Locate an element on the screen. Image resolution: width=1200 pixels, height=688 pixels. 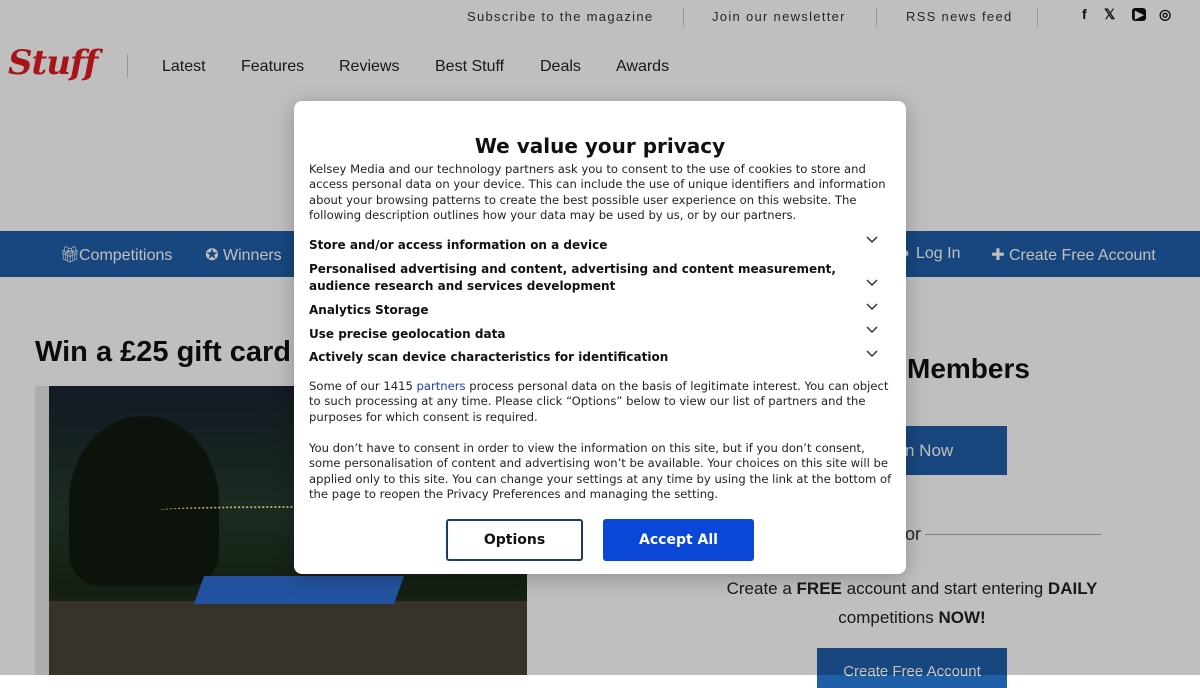
dialog-title: We value your privacy is located at coordinates (600, 146).